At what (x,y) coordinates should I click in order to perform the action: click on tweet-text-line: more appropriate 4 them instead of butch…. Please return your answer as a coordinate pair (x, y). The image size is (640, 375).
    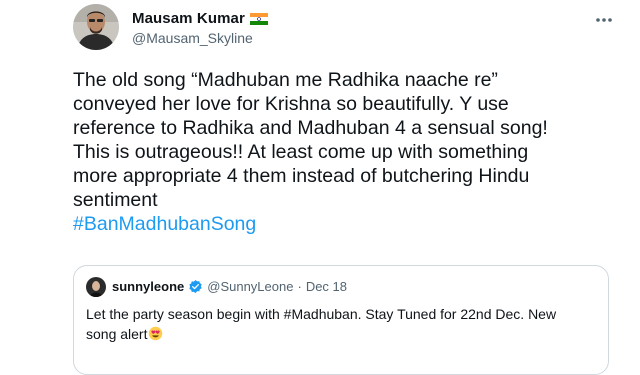
    Looking at the image, I should click on (301, 176).